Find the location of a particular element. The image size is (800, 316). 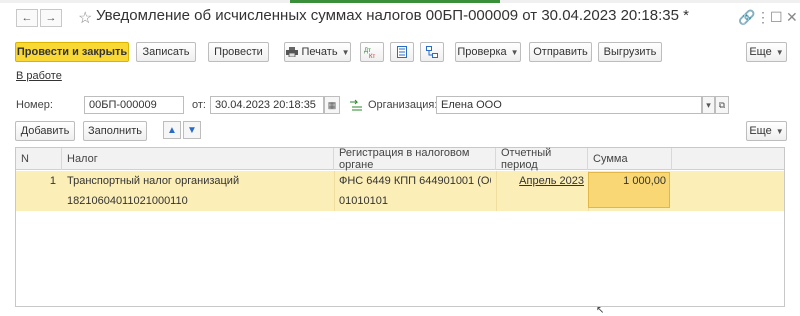

print-button: Печать ▼ is located at coordinates (317, 52).